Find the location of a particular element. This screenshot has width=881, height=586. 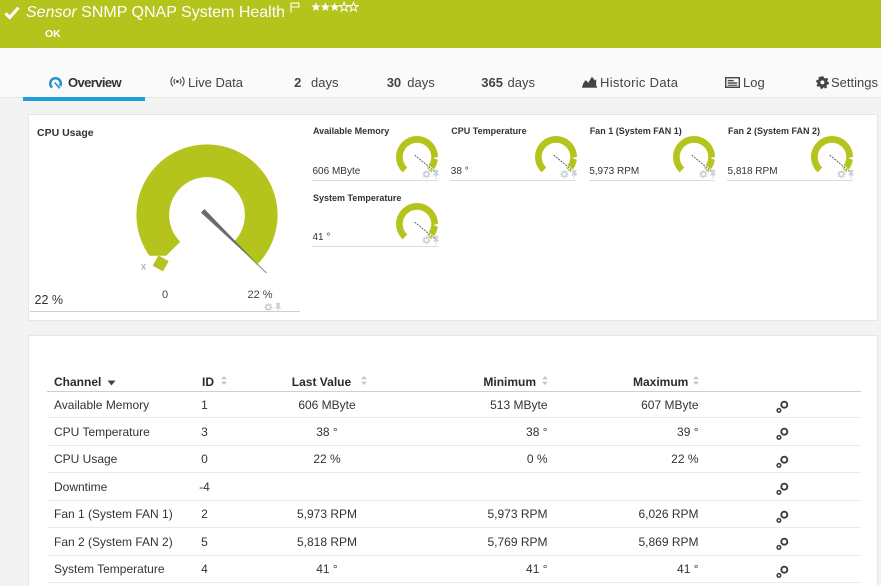

svg-text: x is located at coordinates (143, 267).